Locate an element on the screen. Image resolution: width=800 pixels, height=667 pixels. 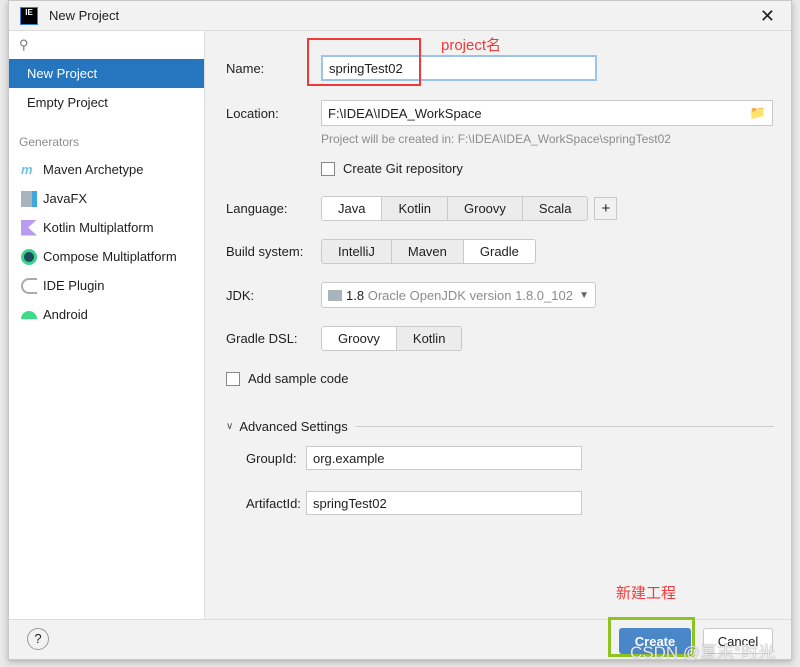
generators-heading: Generators is located at coordinates (49, 142).